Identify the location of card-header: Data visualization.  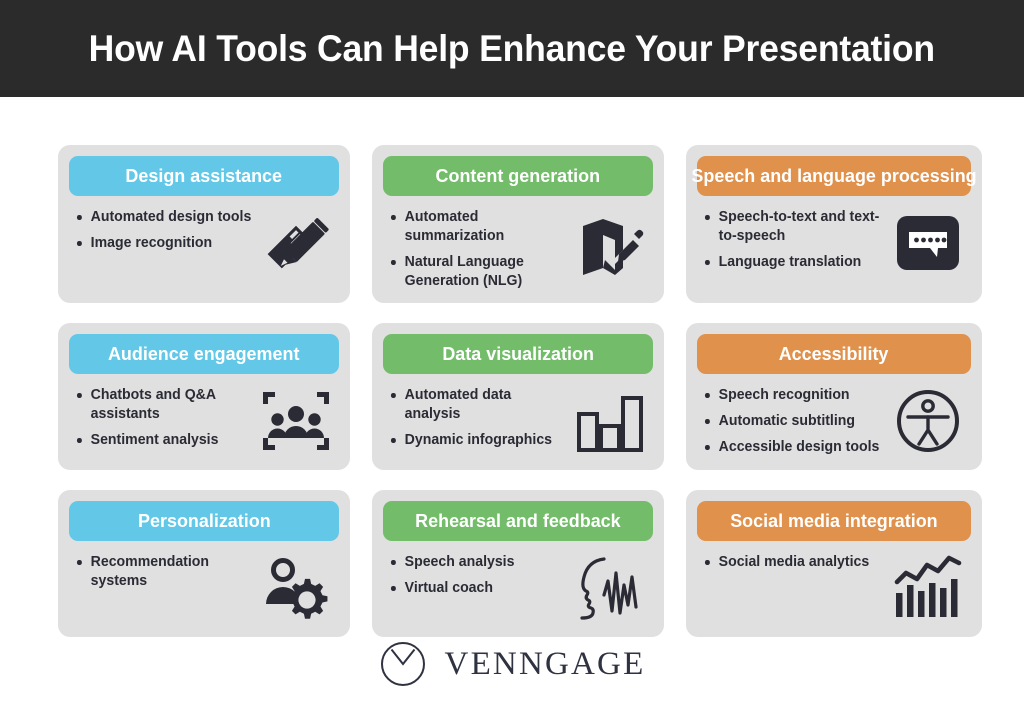
(518, 354).